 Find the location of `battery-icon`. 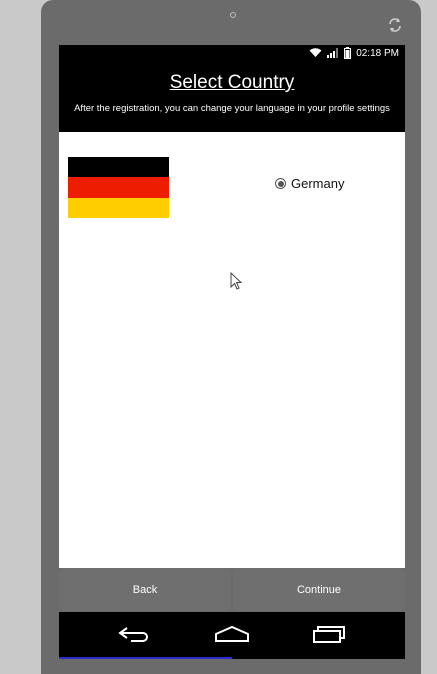

battery-icon is located at coordinates (348, 53).